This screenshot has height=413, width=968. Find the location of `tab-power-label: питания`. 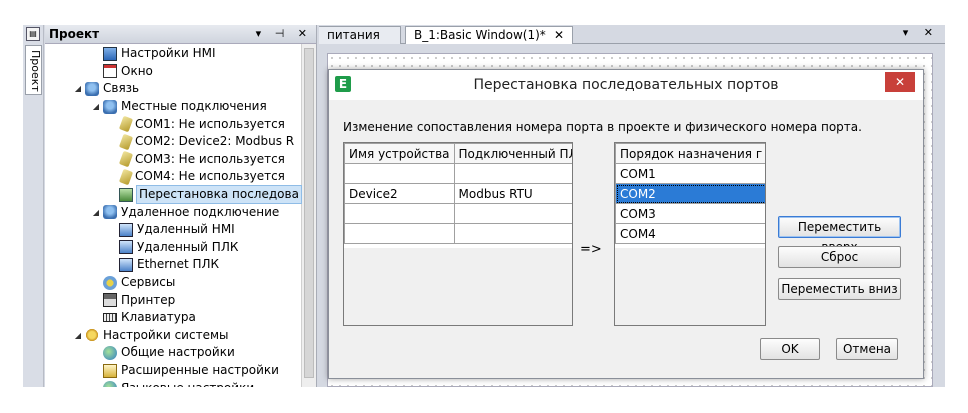

tab-power-label: питания is located at coordinates (353, 35).